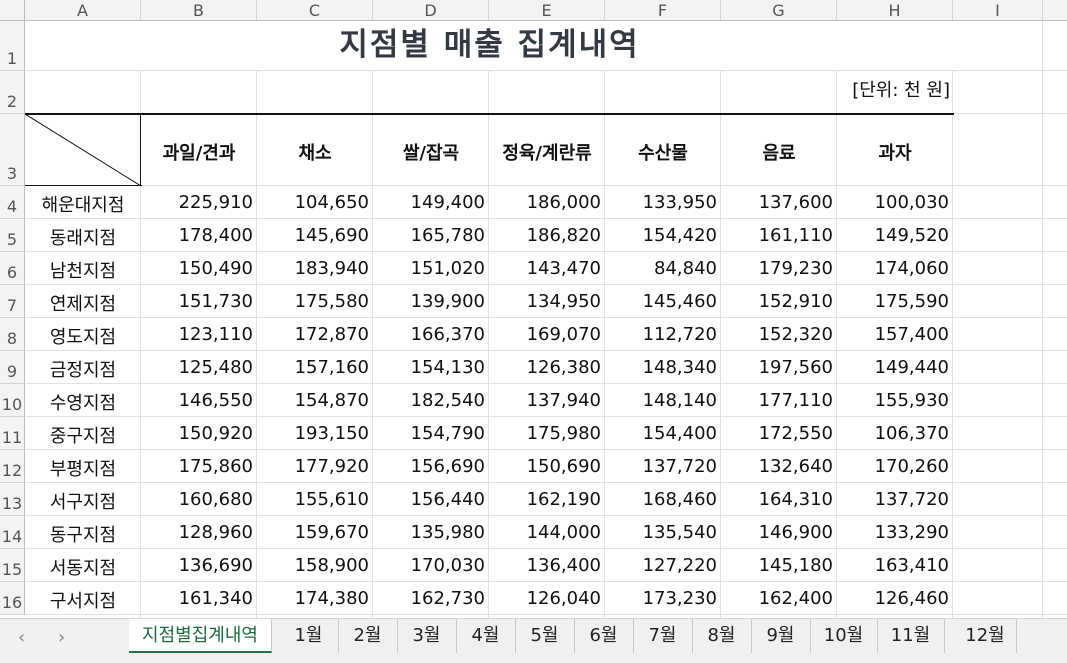 The image size is (1067, 663). Describe the element at coordinates (315, 400) in the screenshot. I see `sales-value-cell: 154,870` at that location.